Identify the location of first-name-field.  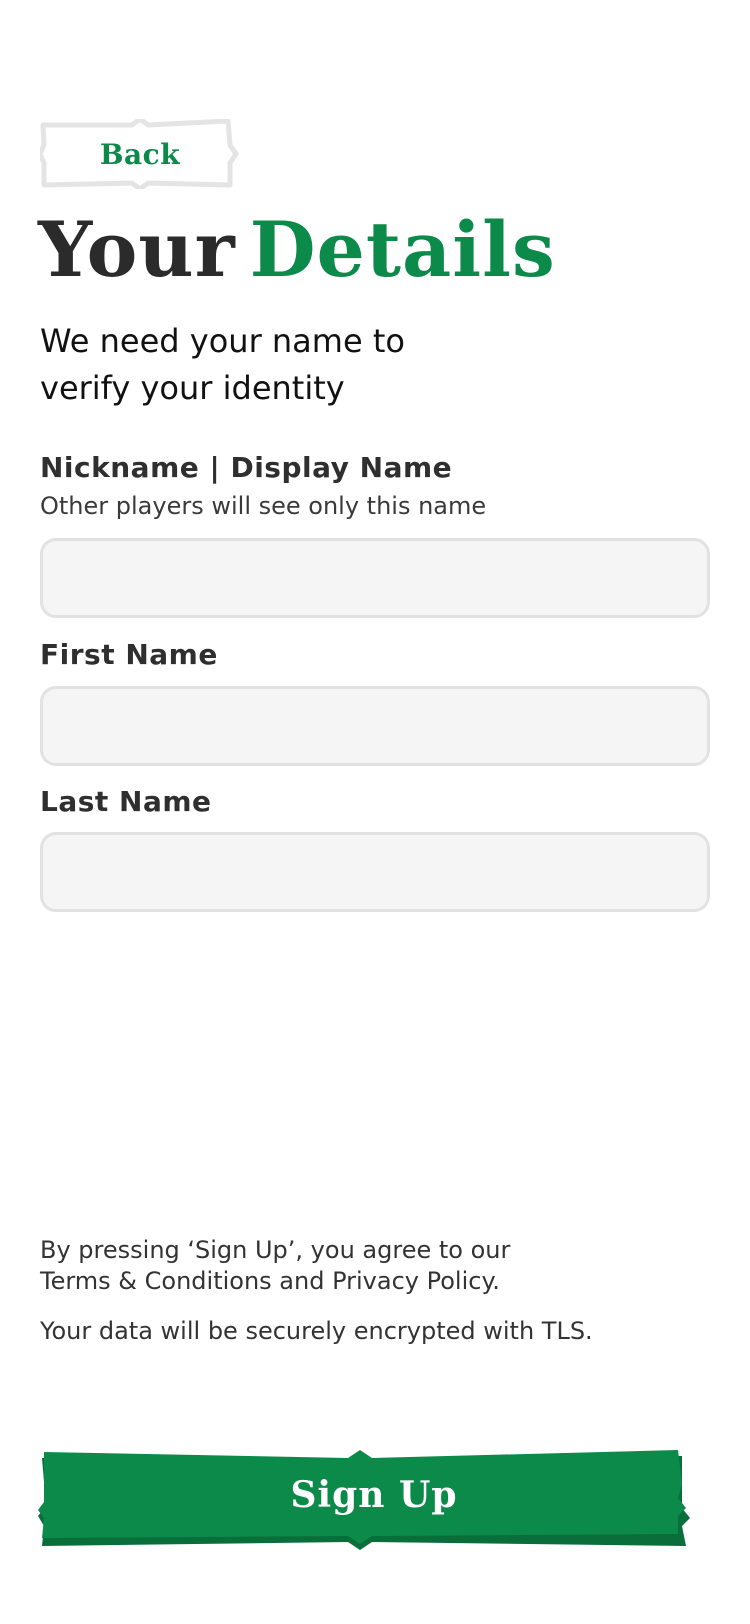
(375, 726).